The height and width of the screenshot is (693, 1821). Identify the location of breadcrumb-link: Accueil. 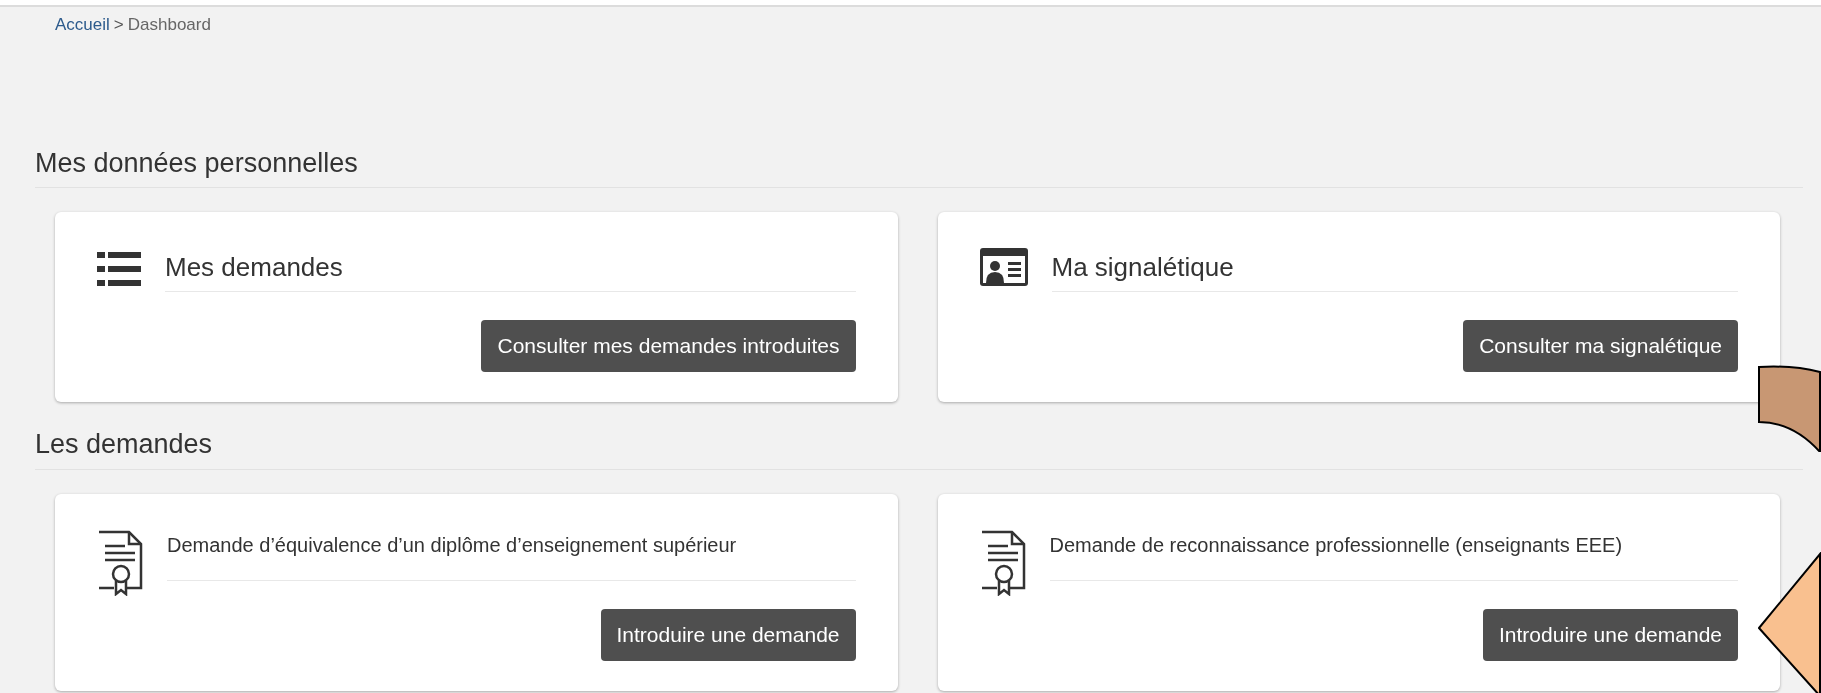
(82, 25).